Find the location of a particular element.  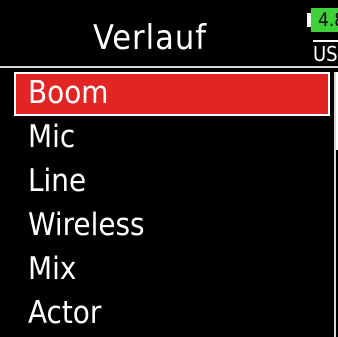

menu-item-label: Boom is located at coordinates (68, 93).